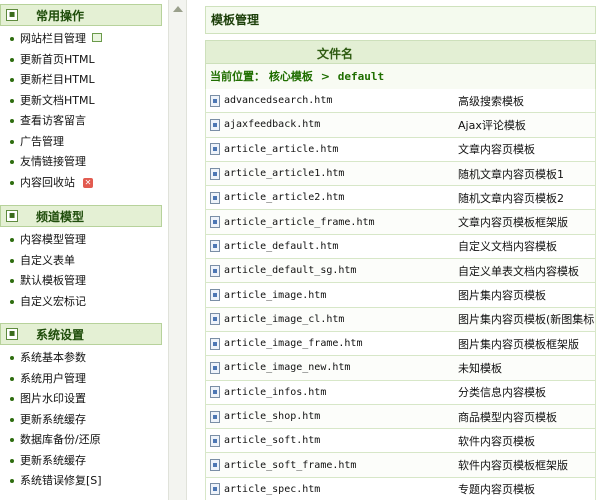 This screenshot has height=500, width=596. I want to click on table-row: article_article2.htm 随机文章内容页模板2, so click(400, 198).